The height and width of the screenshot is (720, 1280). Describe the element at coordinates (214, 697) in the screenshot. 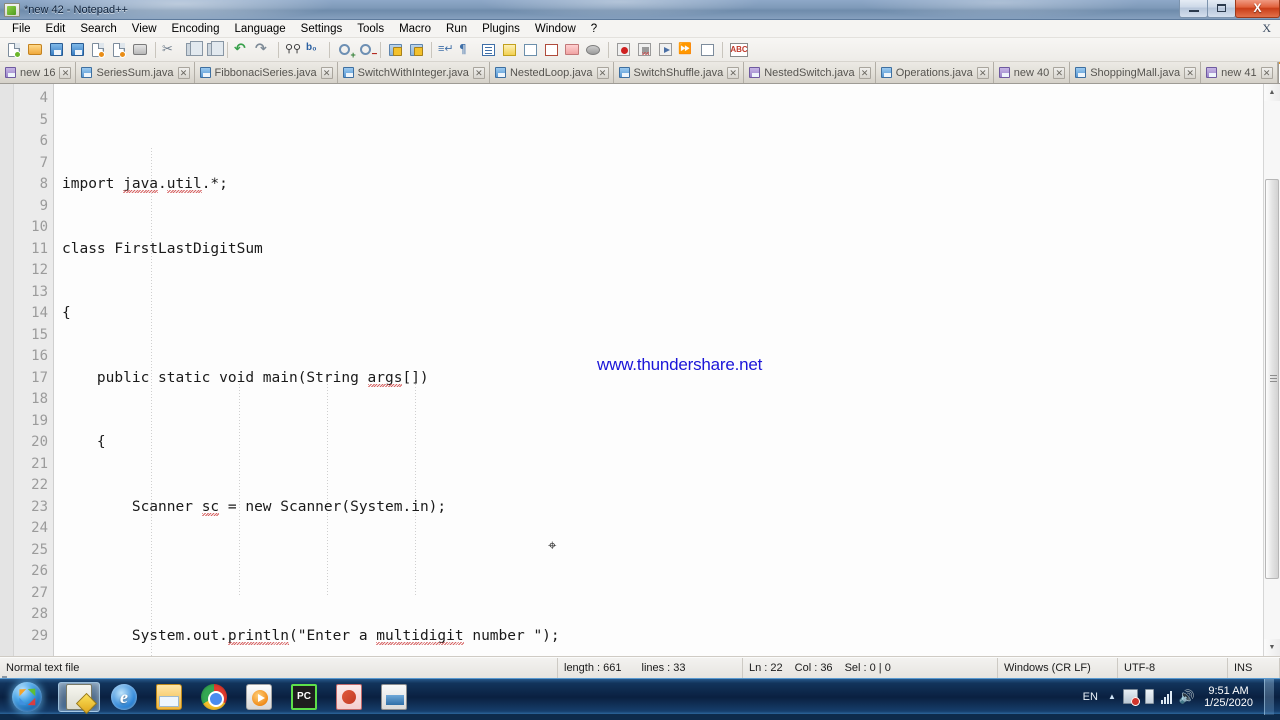

I see `taskbar-item-google-chrome` at that location.